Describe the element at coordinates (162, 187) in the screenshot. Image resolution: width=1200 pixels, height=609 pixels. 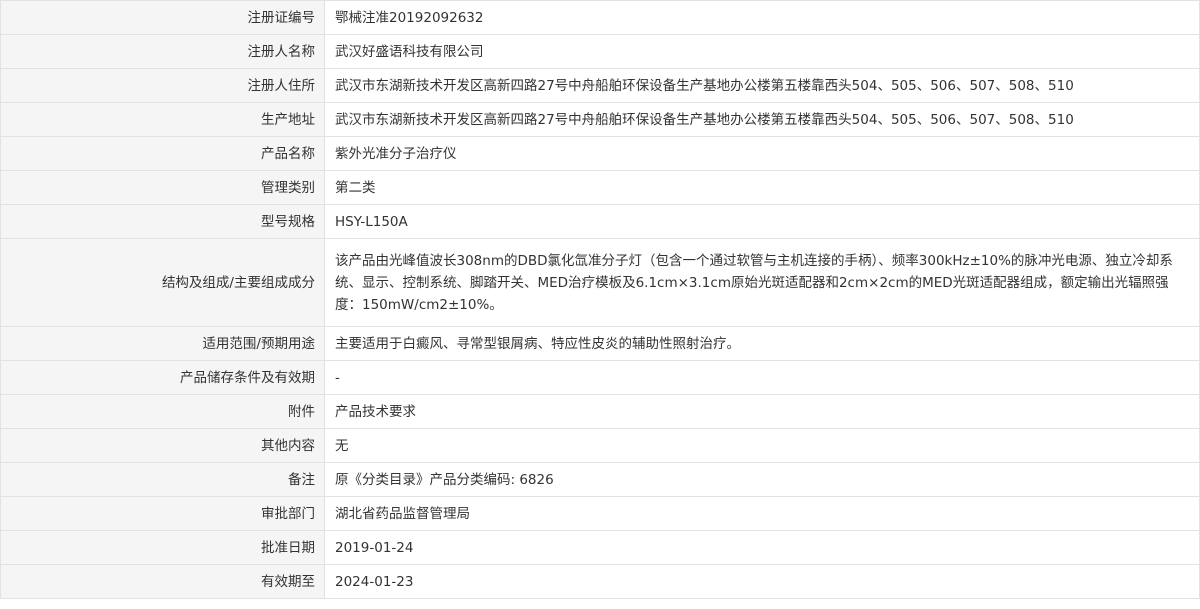
I see `field-label: 管理类别` at that location.